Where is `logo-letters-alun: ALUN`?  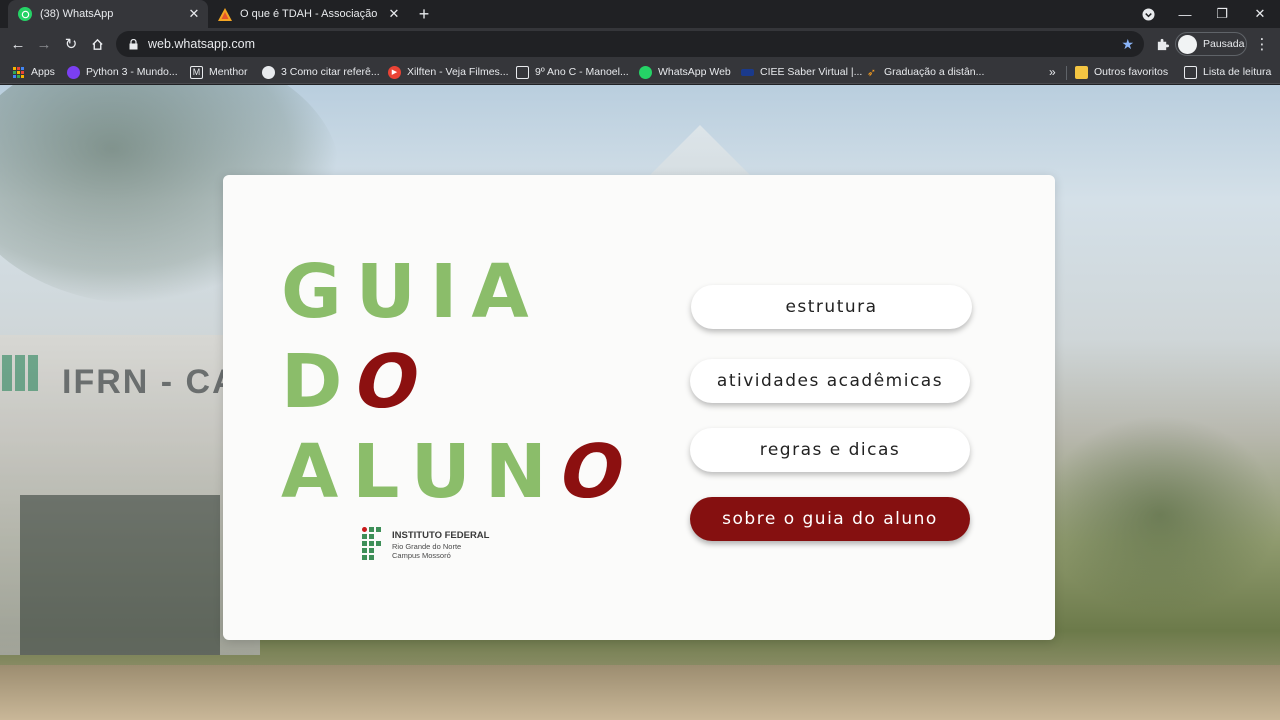 logo-letters-alun: ALUN is located at coordinates (421, 472).